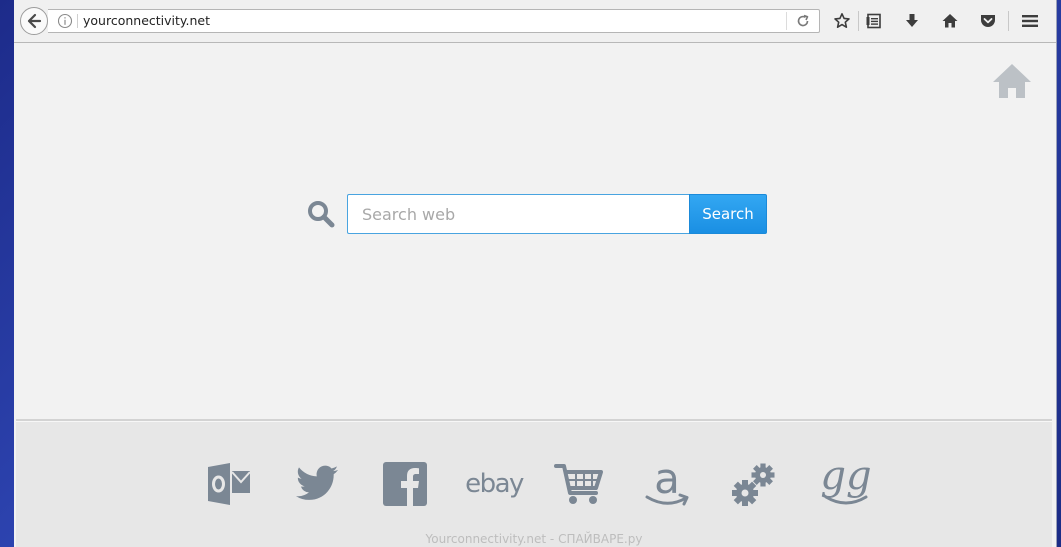  I want to click on amazon-label: a, so click(667, 481).